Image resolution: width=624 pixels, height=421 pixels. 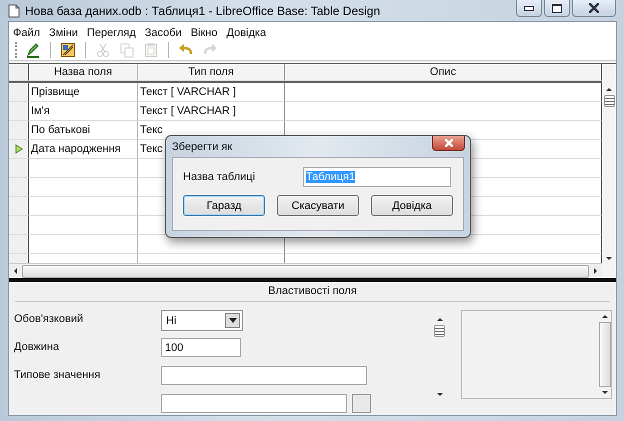 I want to click on scroll-left-arrow, so click(x=15, y=271).